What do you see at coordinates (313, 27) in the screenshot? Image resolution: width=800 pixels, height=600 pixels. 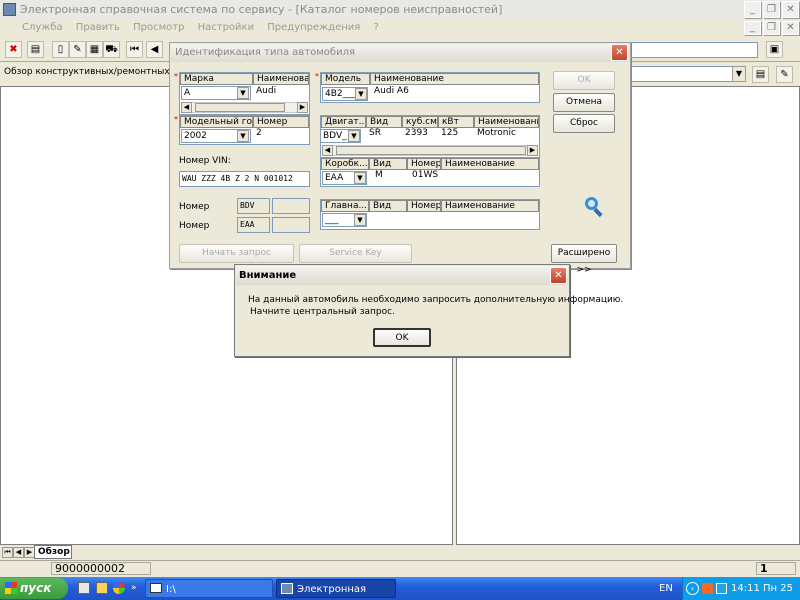 I see `menu-warnings: Предупреждения` at bounding box center [313, 27].